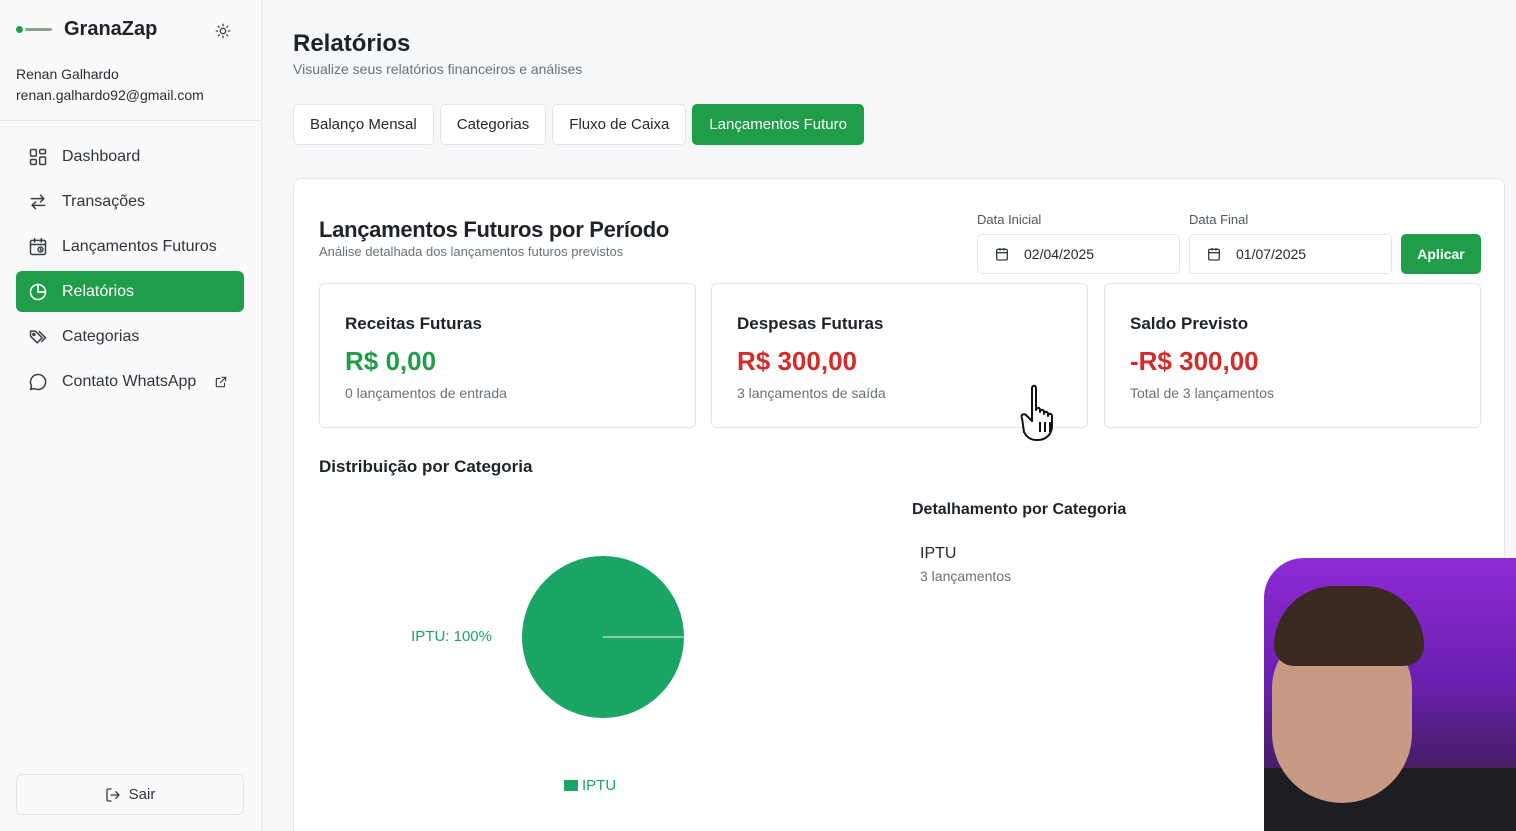 The width and height of the screenshot is (1516, 831). What do you see at coordinates (98, 291) in the screenshot?
I see `sidebar-item-label: Relatórios` at bounding box center [98, 291].